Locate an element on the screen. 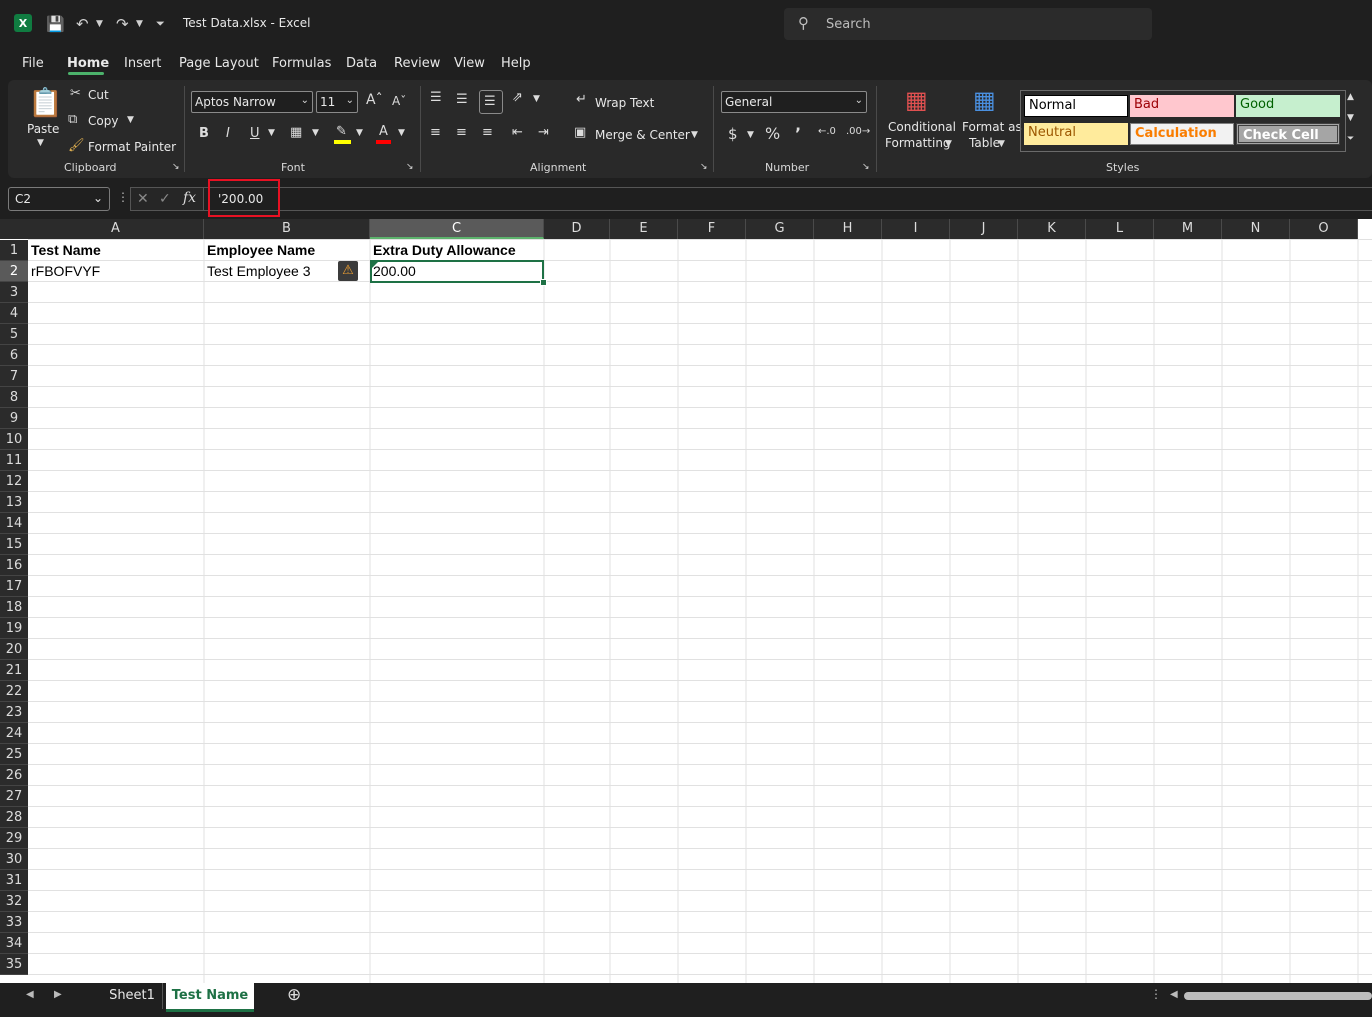  paste-button: Paste is located at coordinates (43, 129).